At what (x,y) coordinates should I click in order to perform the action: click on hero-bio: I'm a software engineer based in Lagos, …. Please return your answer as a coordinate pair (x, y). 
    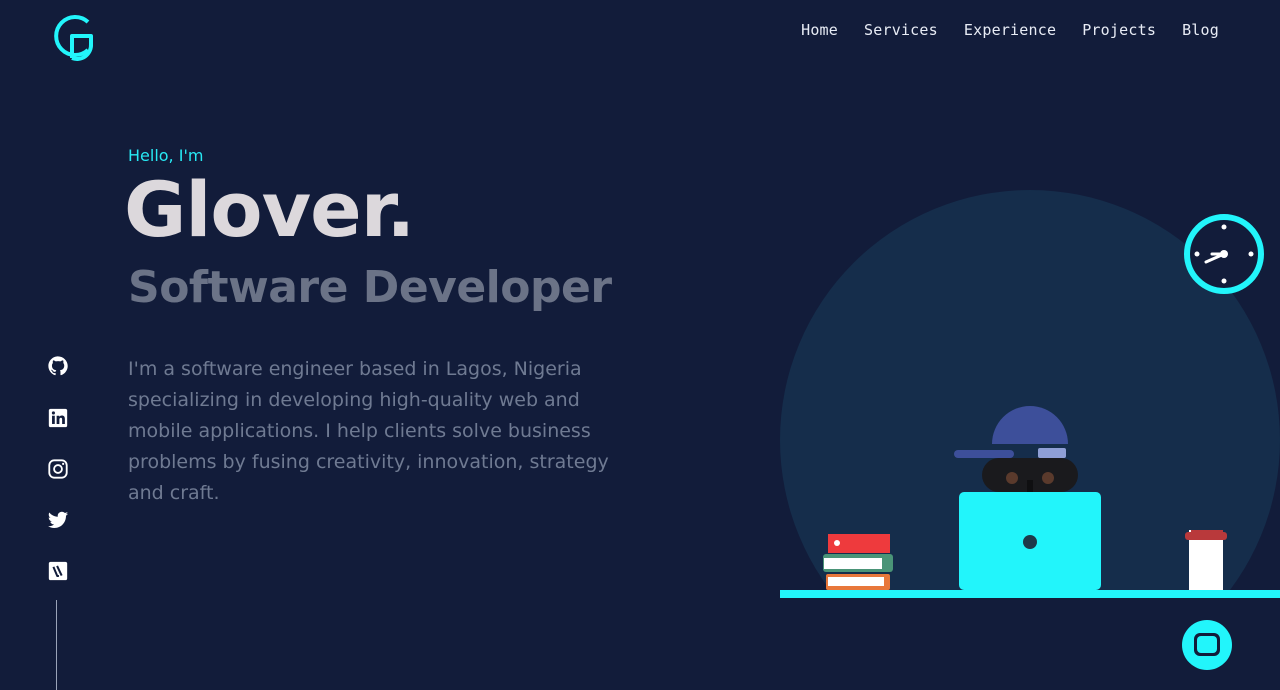
    Looking at the image, I should click on (368, 431).